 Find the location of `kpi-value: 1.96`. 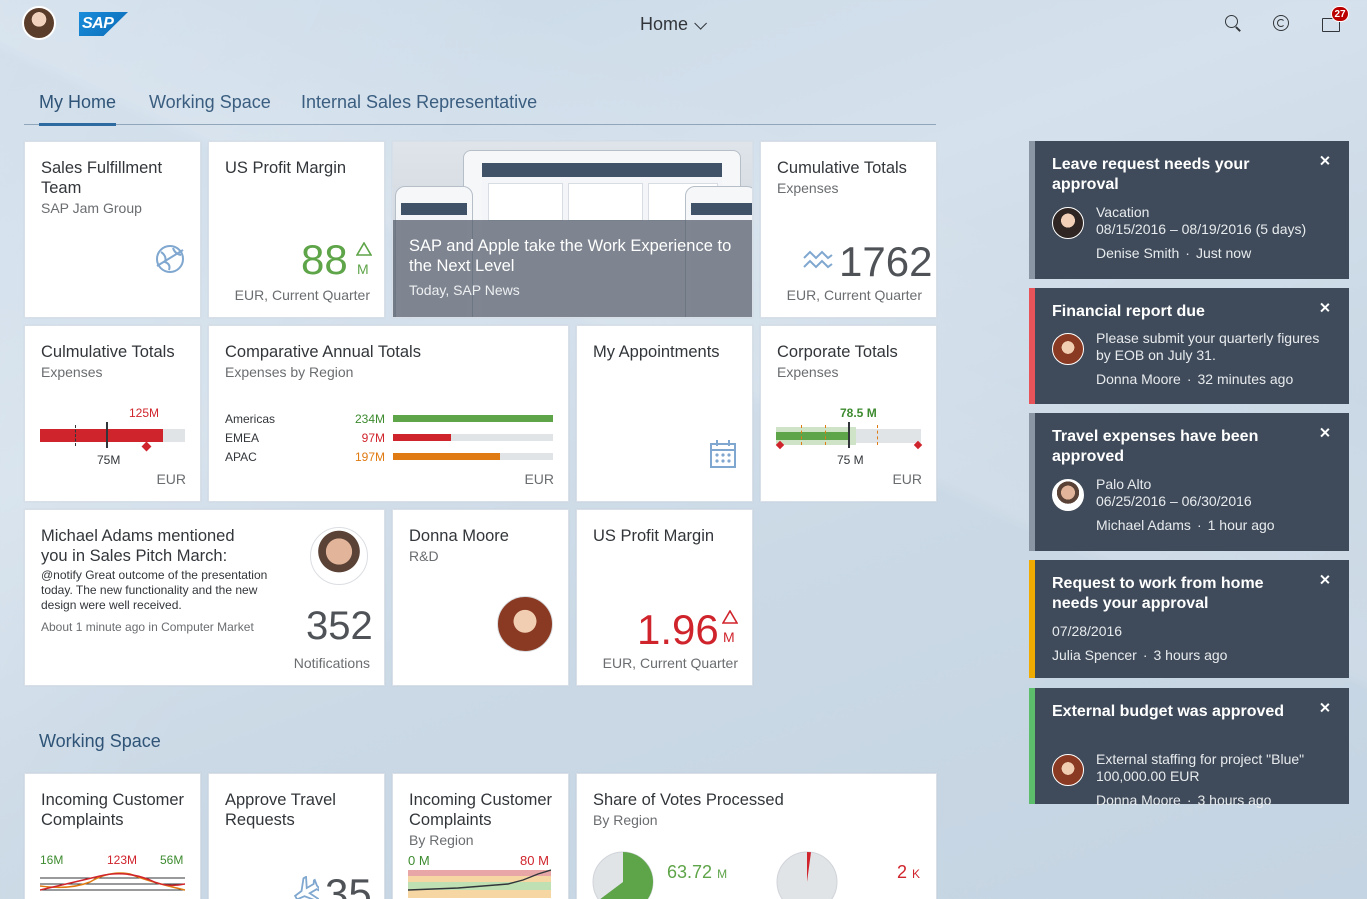

kpi-value: 1.96 is located at coordinates (678, 629).